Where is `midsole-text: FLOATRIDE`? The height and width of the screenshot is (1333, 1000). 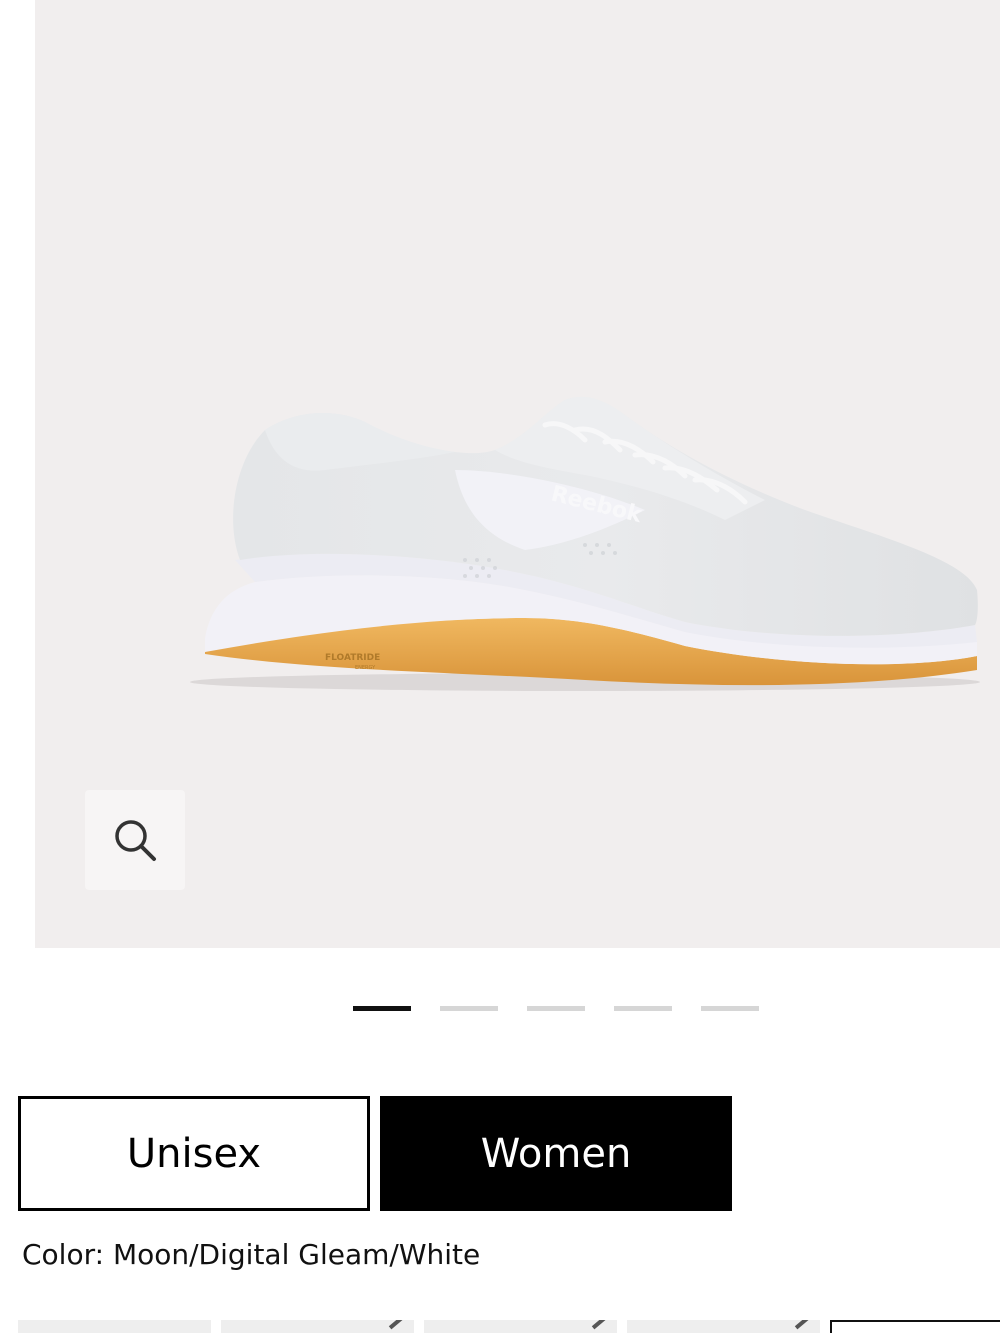
midsole-text: FLOATRIDE is located at coordinates (352, 658).